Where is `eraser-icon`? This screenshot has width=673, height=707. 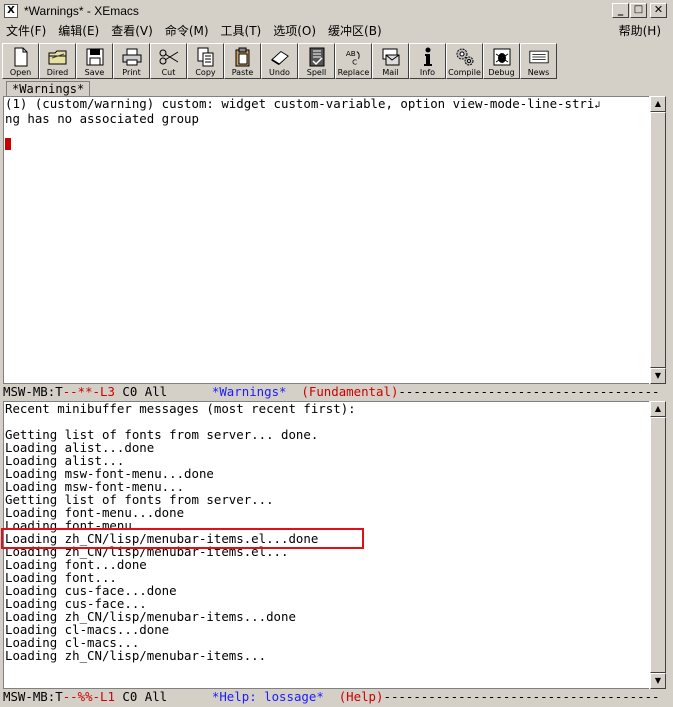 eraser-icon is located at coordinates (280, 57).